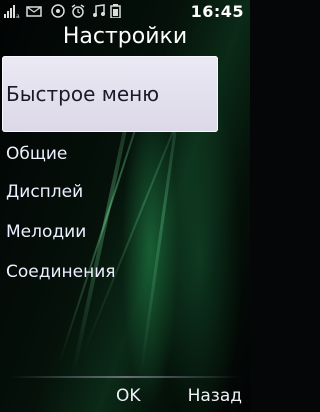 This screenshot has width=320, height=412. I want to click on menu-item-display: Дисплей, so click(44, 192).